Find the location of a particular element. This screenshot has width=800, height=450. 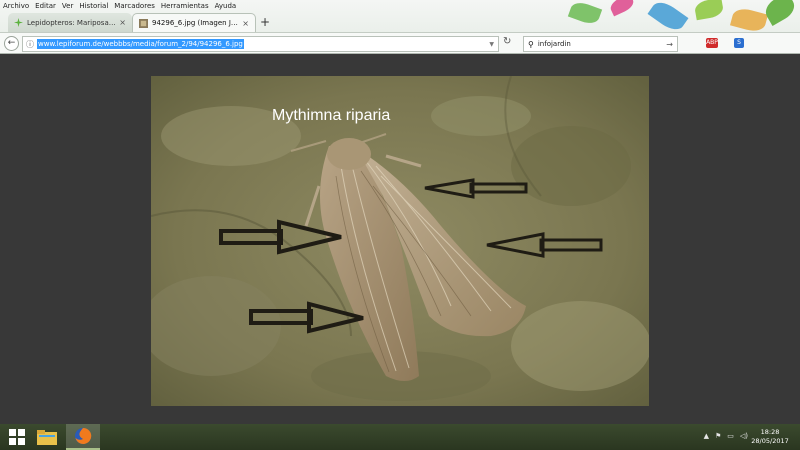

species-caption: Mythimna riparia is located at coordinates (331, 115).